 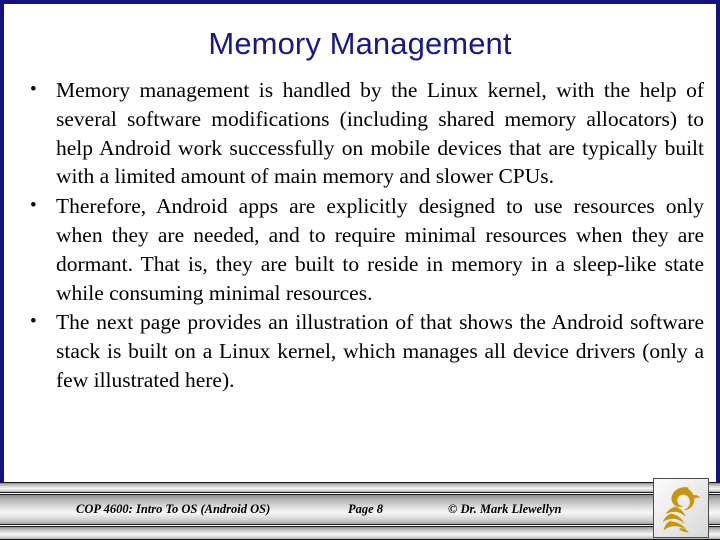 I want to click on slide-title: Memory Management, so click(x=360, y=43).